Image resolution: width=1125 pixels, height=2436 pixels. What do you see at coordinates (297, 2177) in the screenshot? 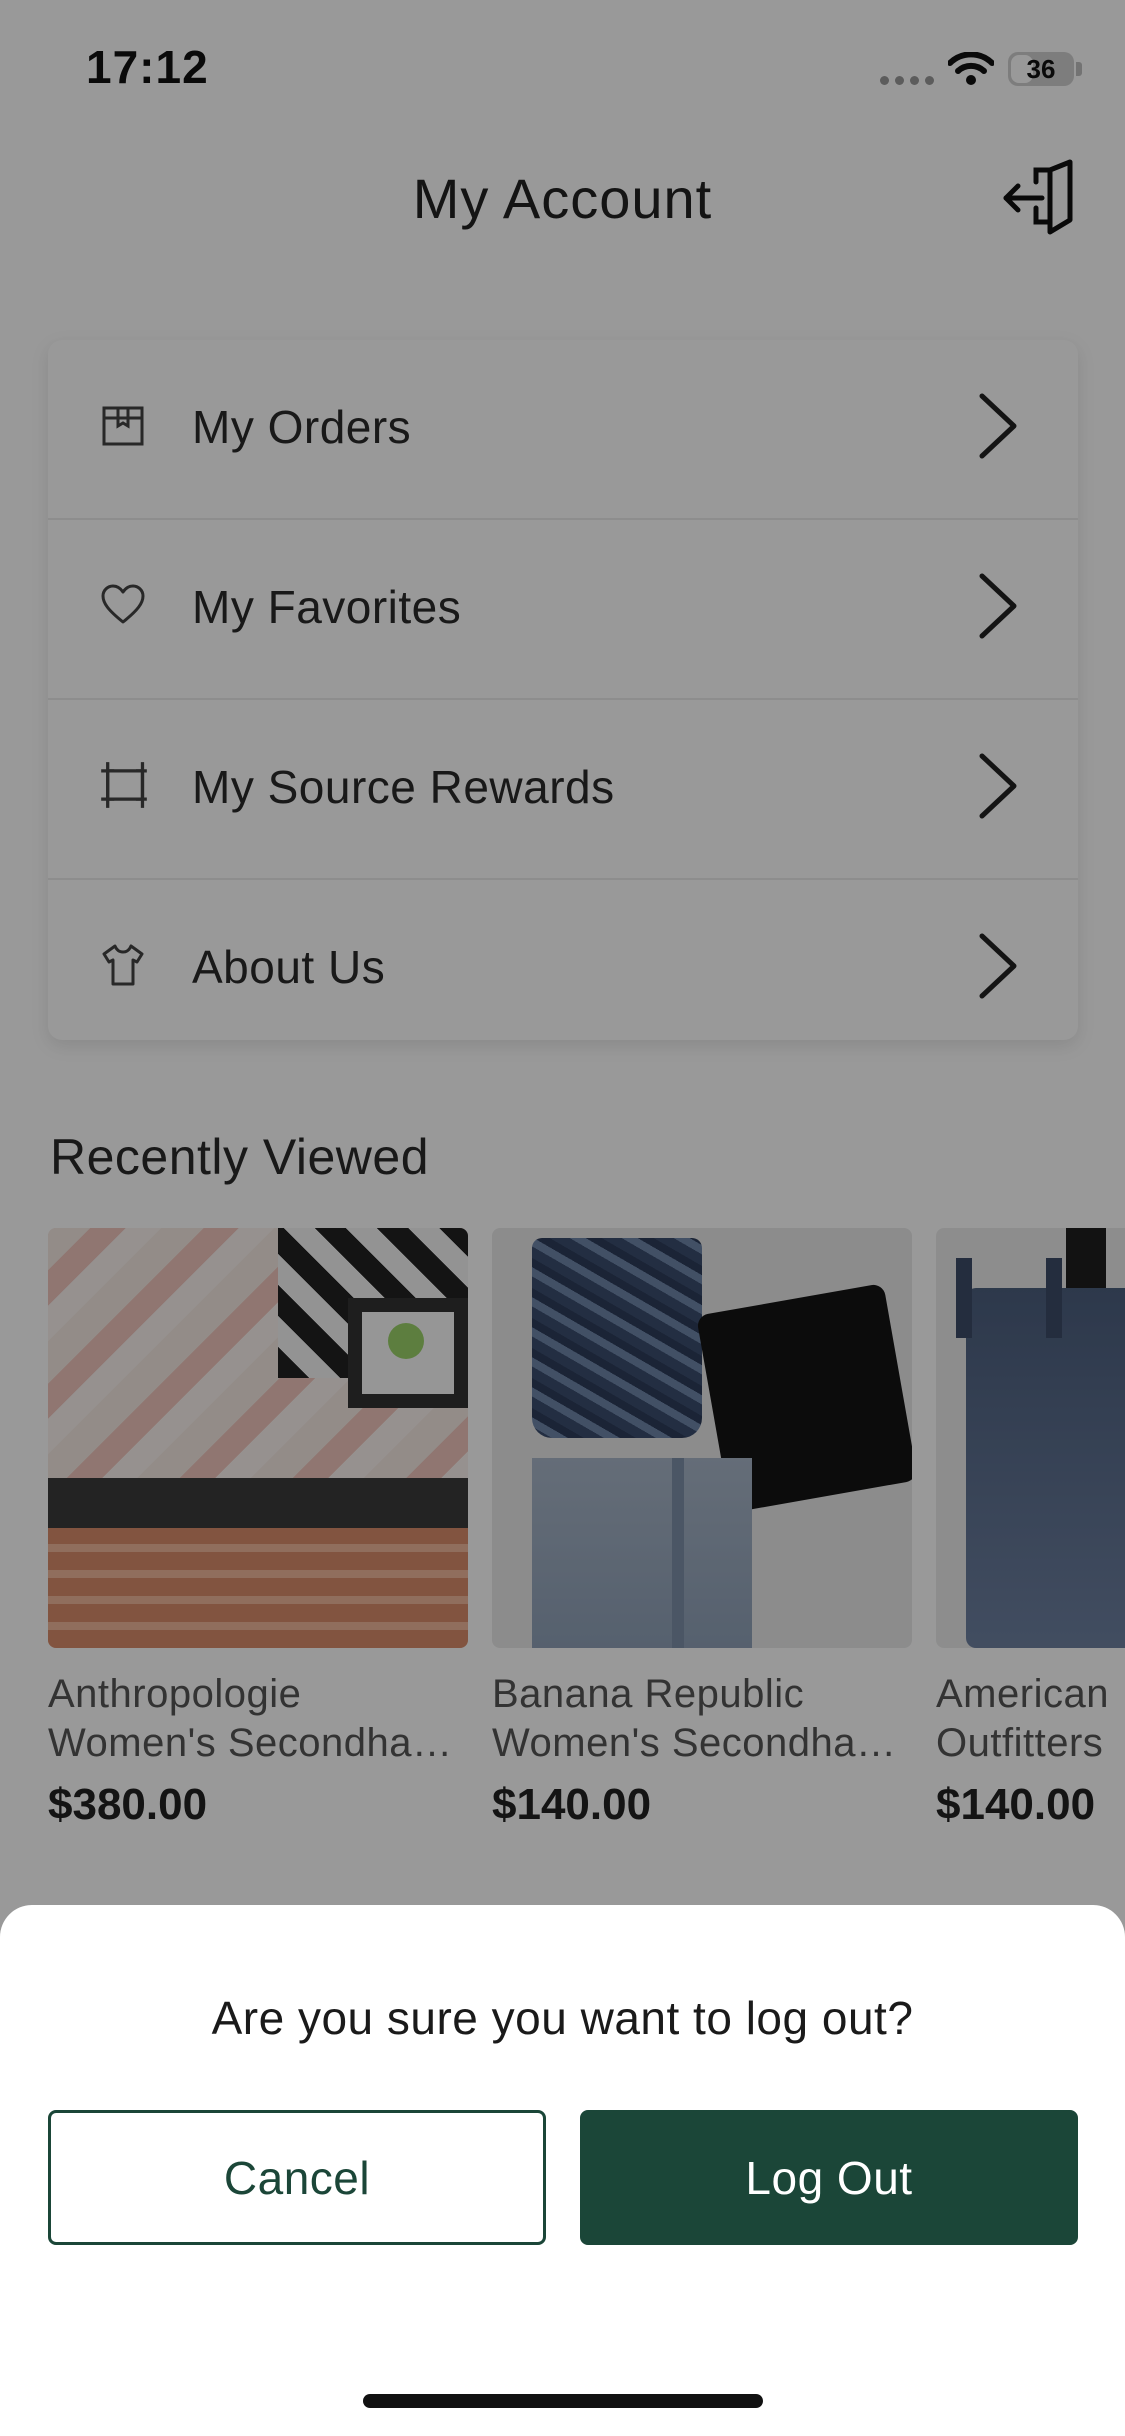
I see `cancel-button: Cancel` at bounding box center [297, 2177].